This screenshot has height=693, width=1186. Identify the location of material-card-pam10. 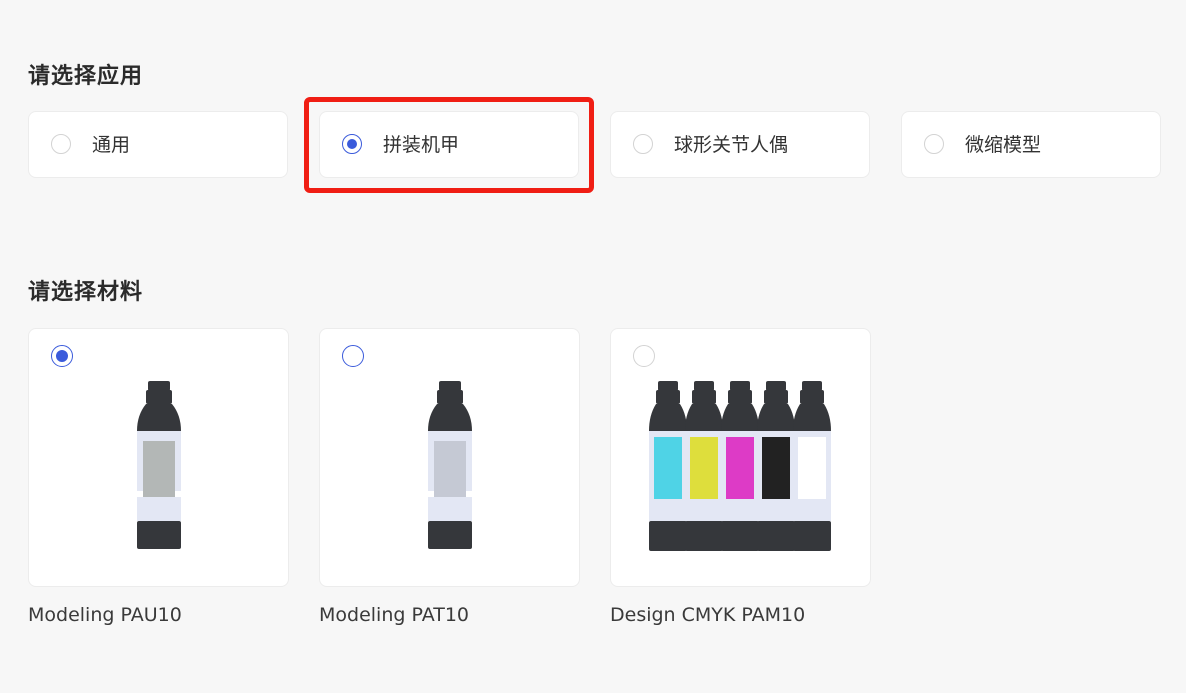
(740, 457).